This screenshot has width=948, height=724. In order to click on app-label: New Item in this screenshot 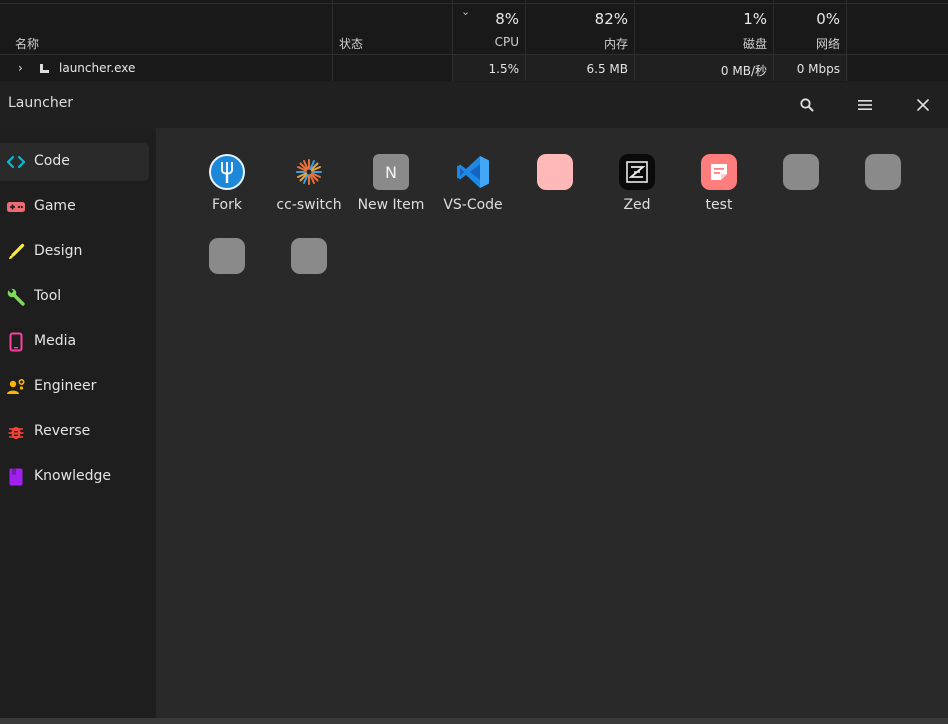, I will do `click(391, 205)`.